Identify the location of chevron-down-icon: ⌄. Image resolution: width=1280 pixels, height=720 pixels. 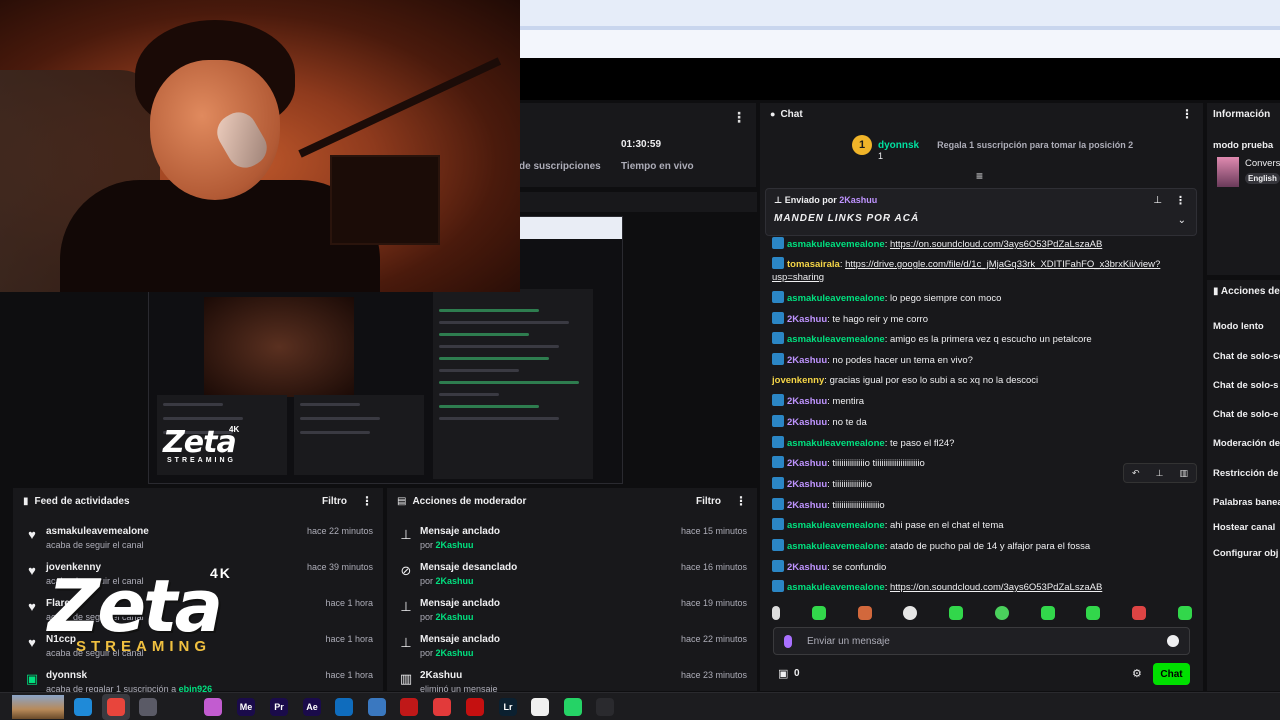
(1182, 220).